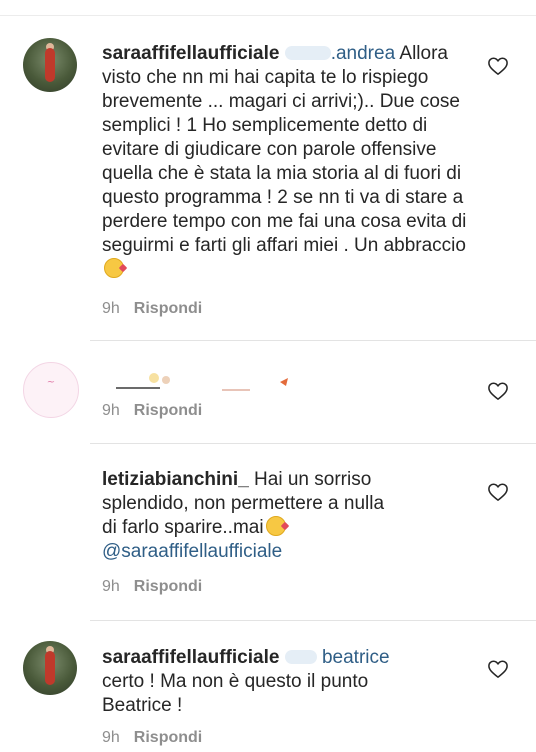  What do you see at coordinates (51, 390) in the screenshot?
I see `avatar: ~` at bounding box center [51, 390].